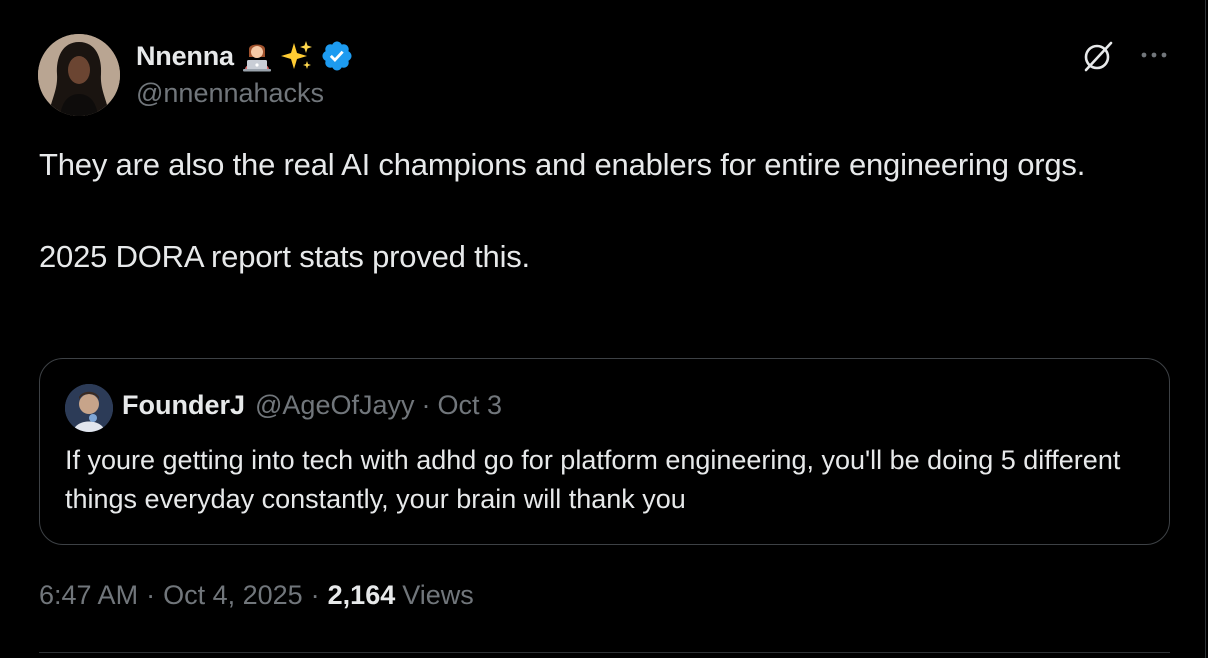  Describe the element at coordinates (185, 56) in the screenshot. I see `author-display-name: Nnenna` at that location.